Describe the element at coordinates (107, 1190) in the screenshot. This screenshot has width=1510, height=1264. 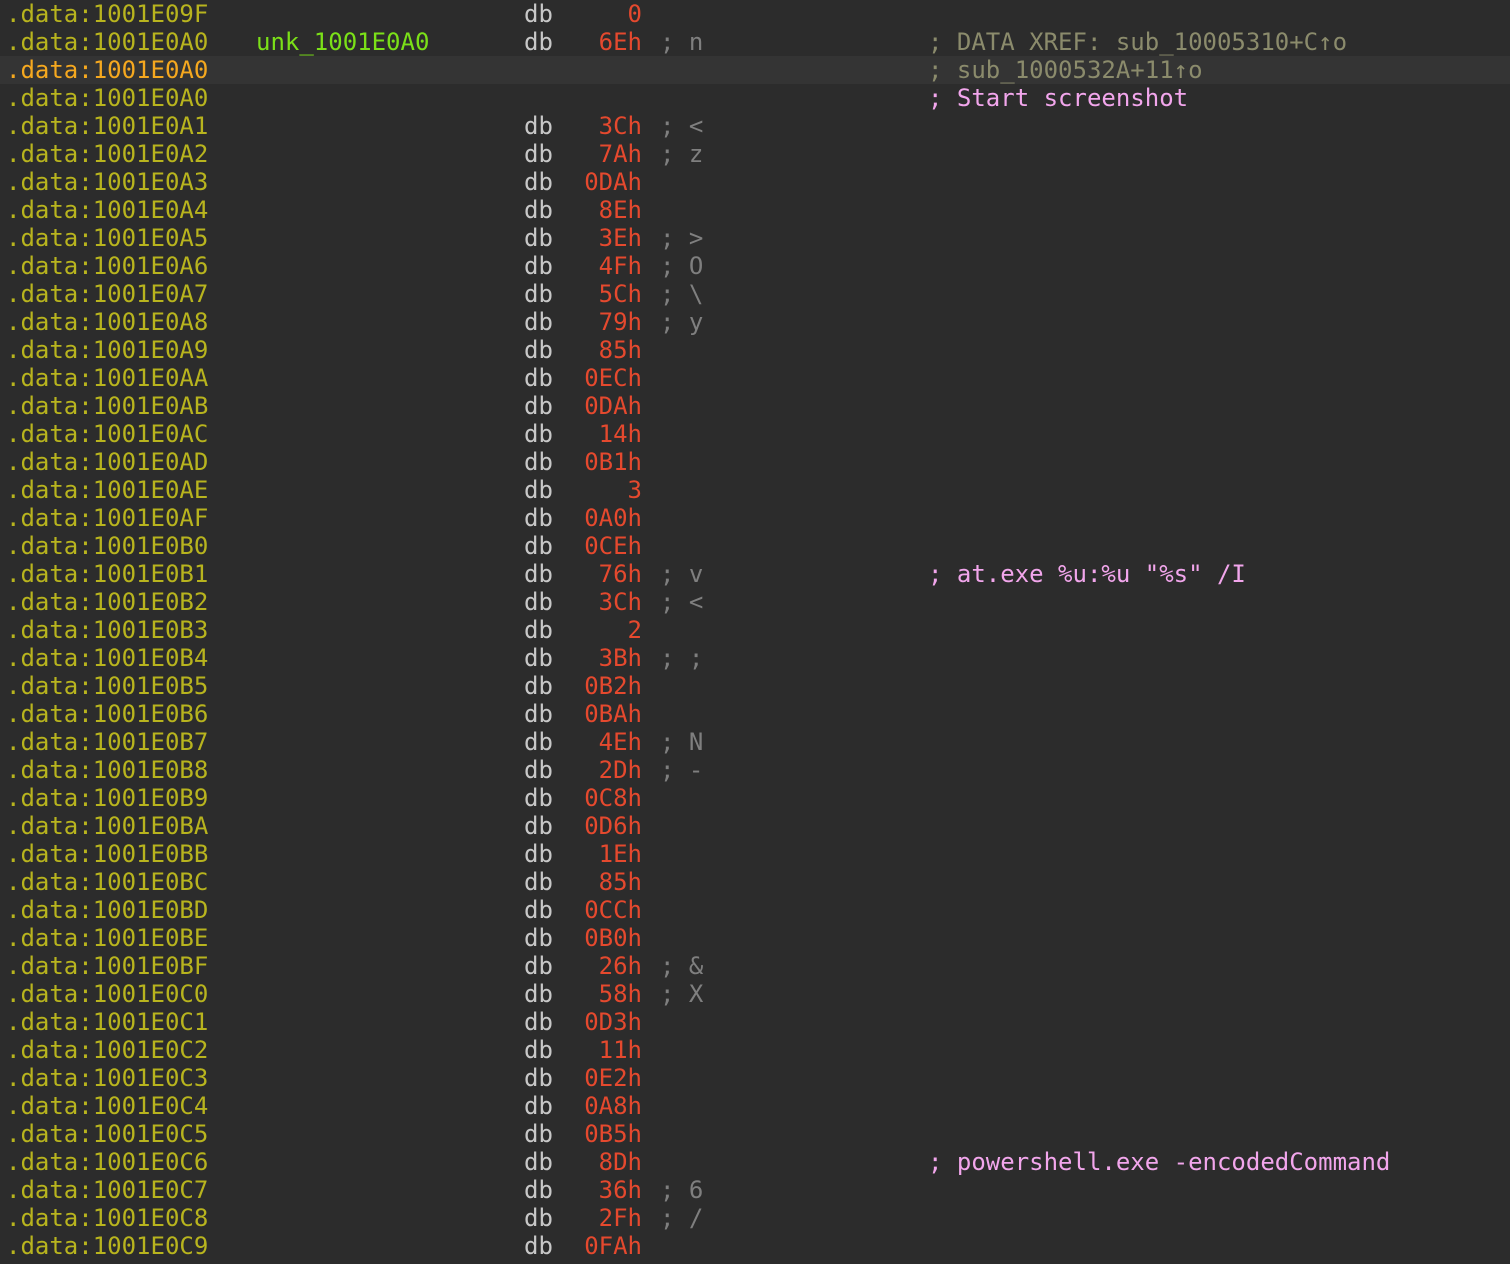
I see `address: .data:1001E0C7` at that location.